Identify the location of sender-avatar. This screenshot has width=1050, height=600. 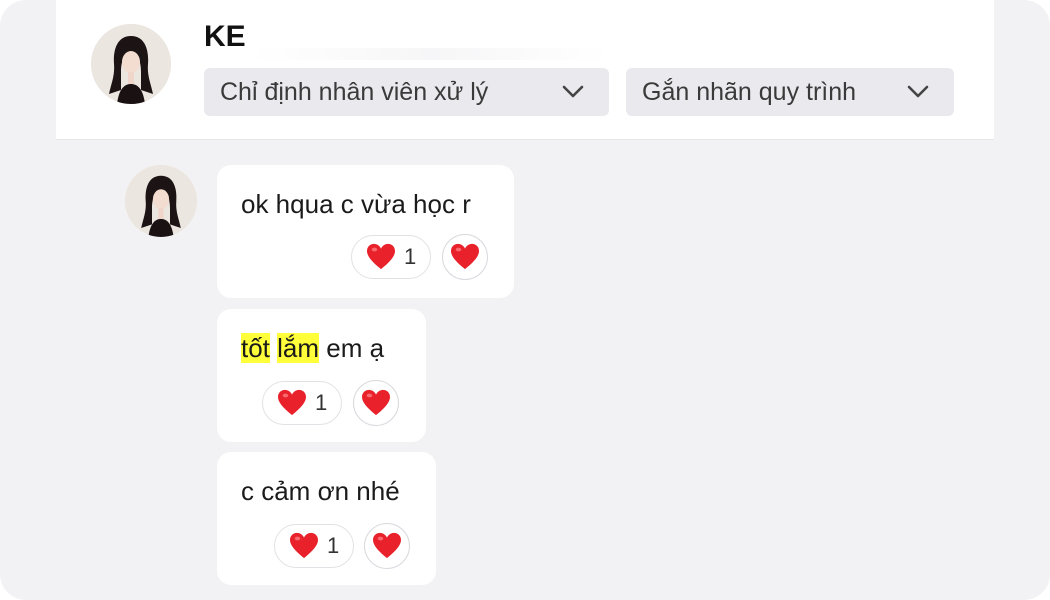
(161, 201).